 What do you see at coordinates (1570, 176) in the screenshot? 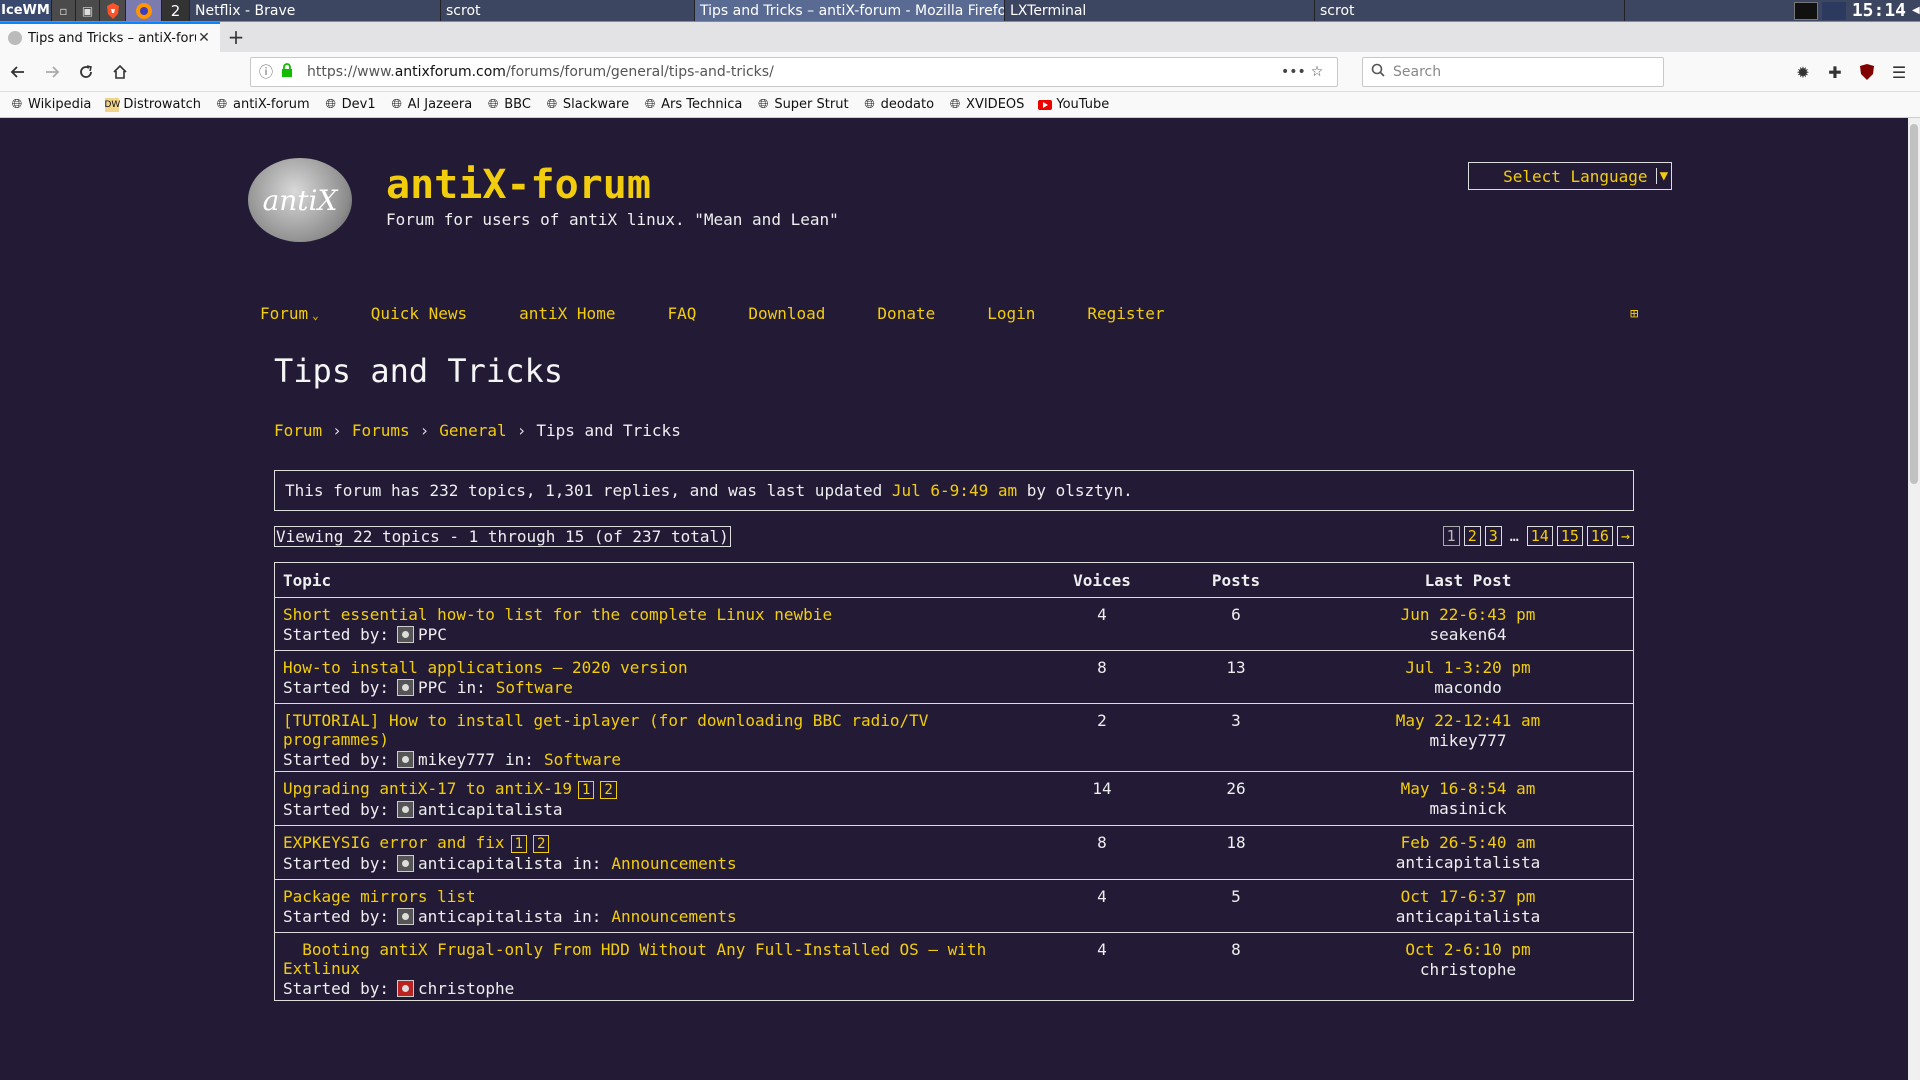
I see `language-select: Select Language ▼` at bounding box center [1570, 176].